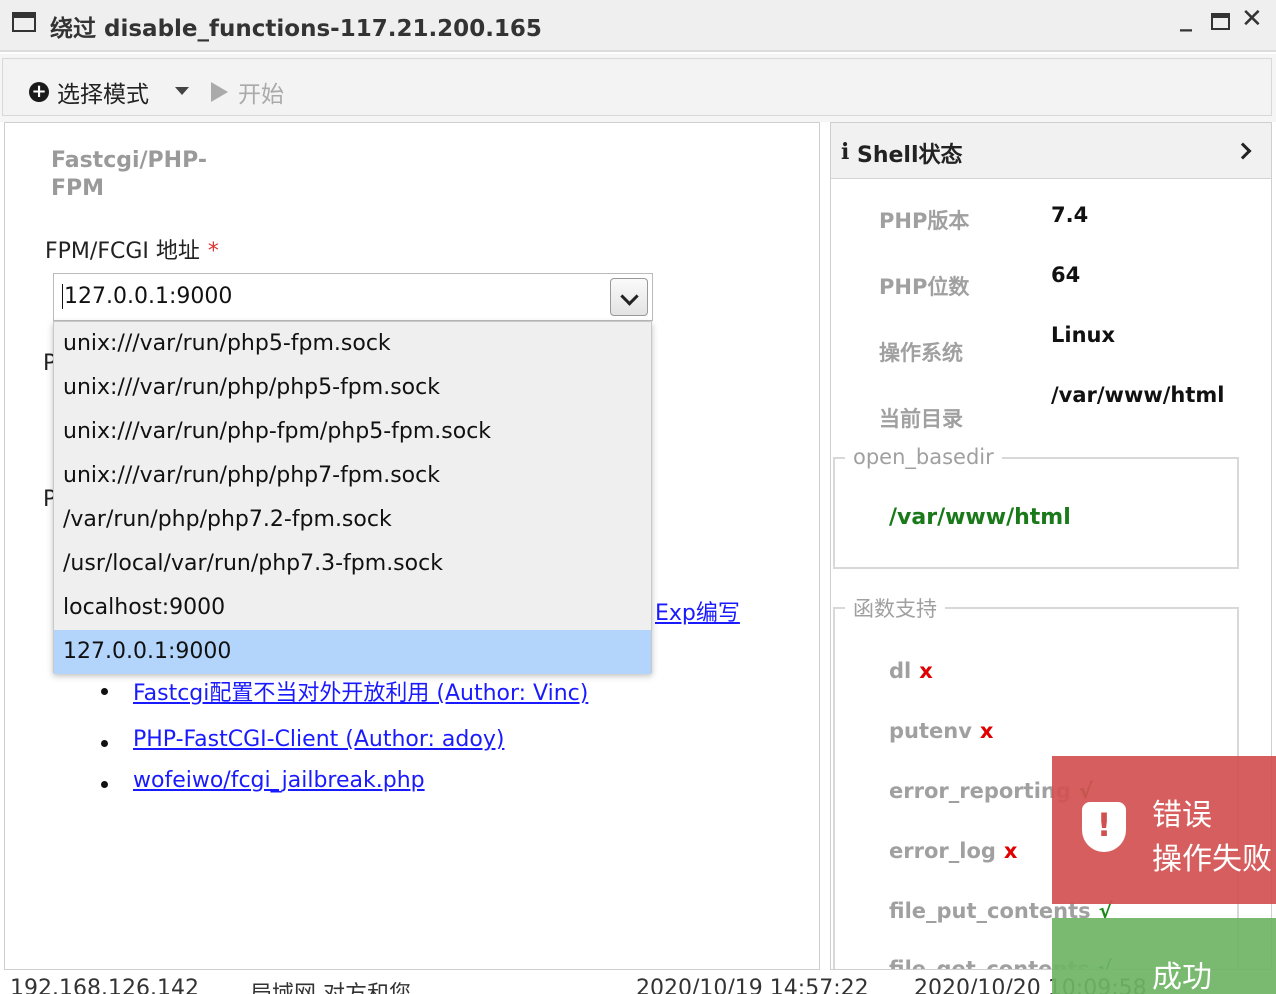  Describe the element at coordinates (752, 985) in the screenshot. I see `status-time: 2020/10/19 14:57:22` at that location.